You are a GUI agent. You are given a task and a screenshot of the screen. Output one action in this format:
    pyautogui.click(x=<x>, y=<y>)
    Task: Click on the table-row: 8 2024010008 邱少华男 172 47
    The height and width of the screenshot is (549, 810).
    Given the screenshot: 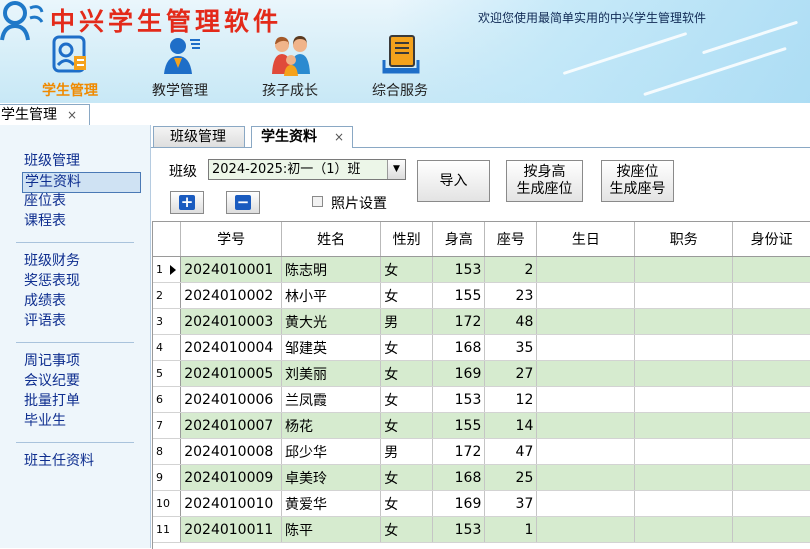 What is the action you would take?
    pyautogui.click(x=481, y=451)
    